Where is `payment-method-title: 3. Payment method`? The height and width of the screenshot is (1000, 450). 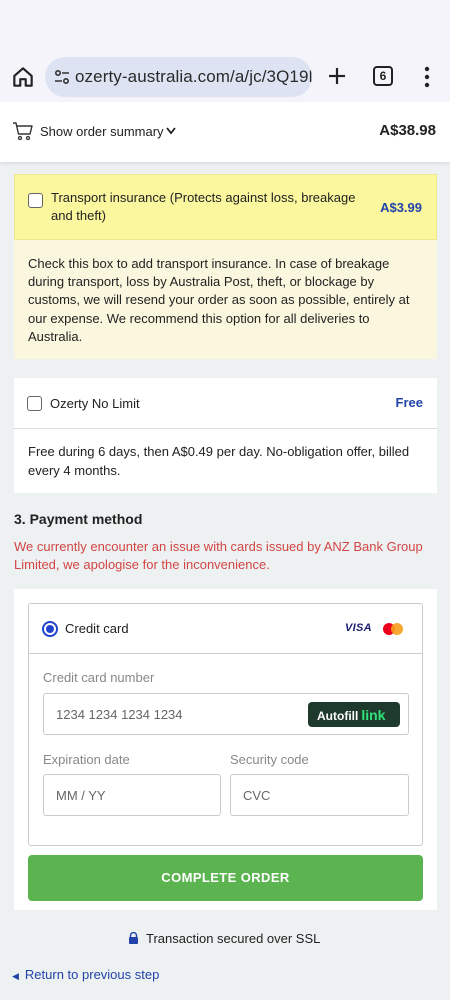
payment-method-title: 3. Payment method is located at coordinates (78, 519).